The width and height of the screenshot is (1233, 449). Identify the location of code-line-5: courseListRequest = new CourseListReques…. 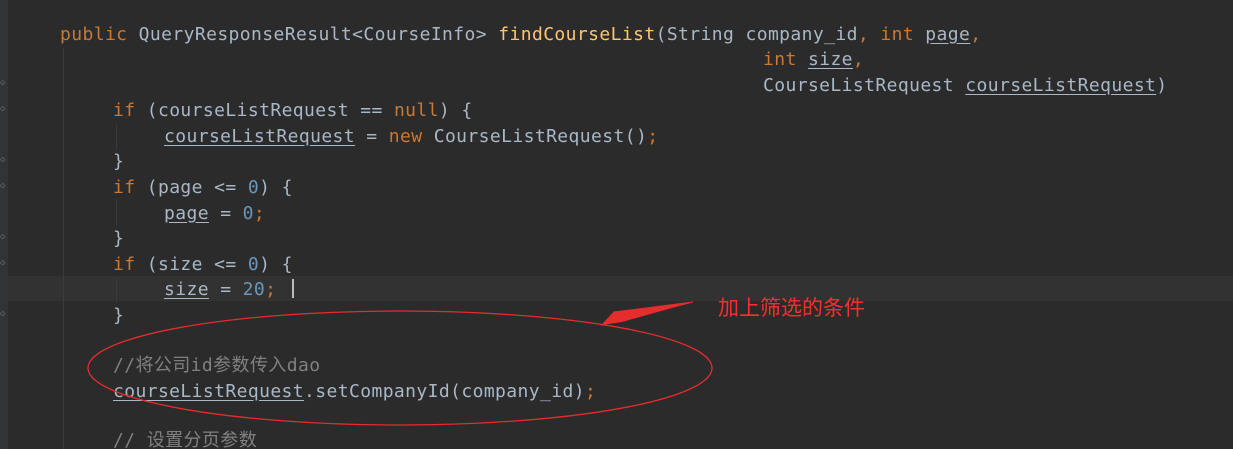
(411, 136).